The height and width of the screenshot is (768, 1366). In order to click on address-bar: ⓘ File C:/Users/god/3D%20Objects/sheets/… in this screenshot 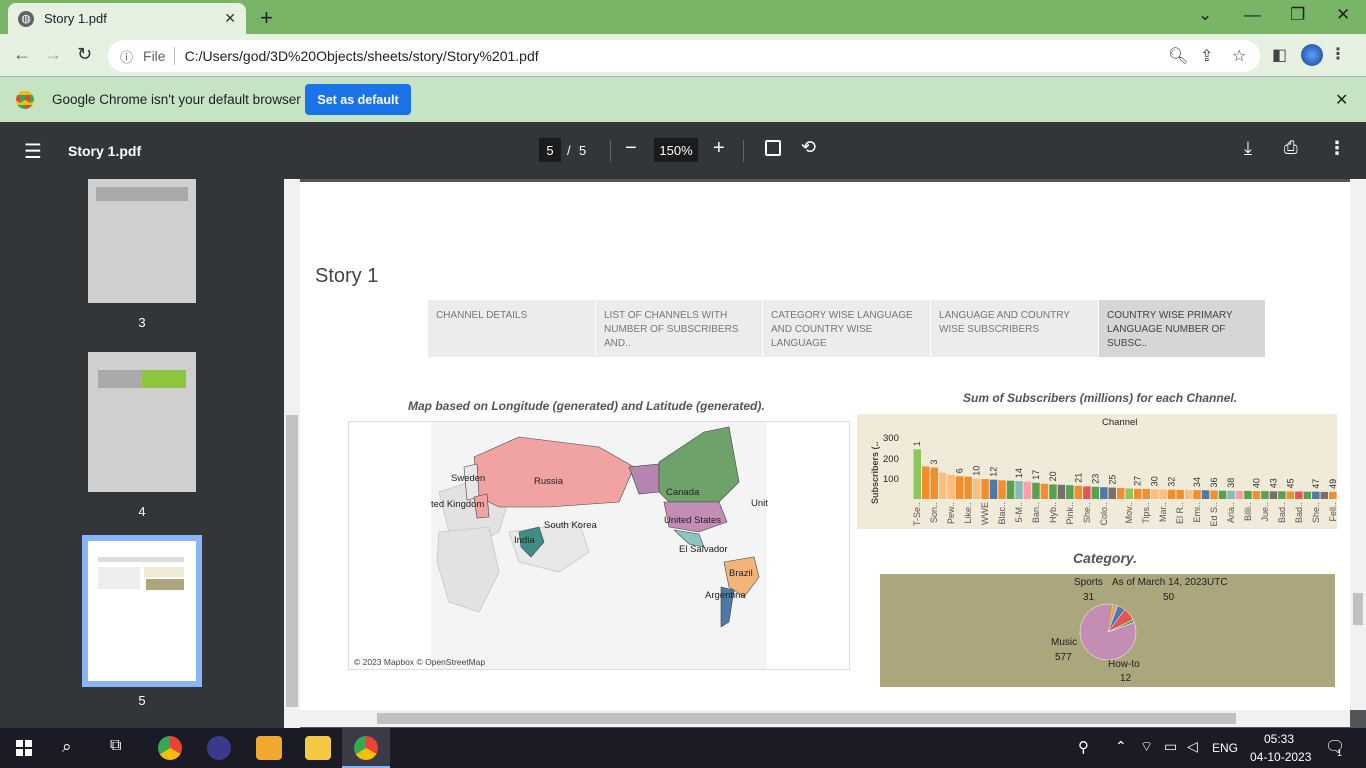, I will do `click(684, 56)`.